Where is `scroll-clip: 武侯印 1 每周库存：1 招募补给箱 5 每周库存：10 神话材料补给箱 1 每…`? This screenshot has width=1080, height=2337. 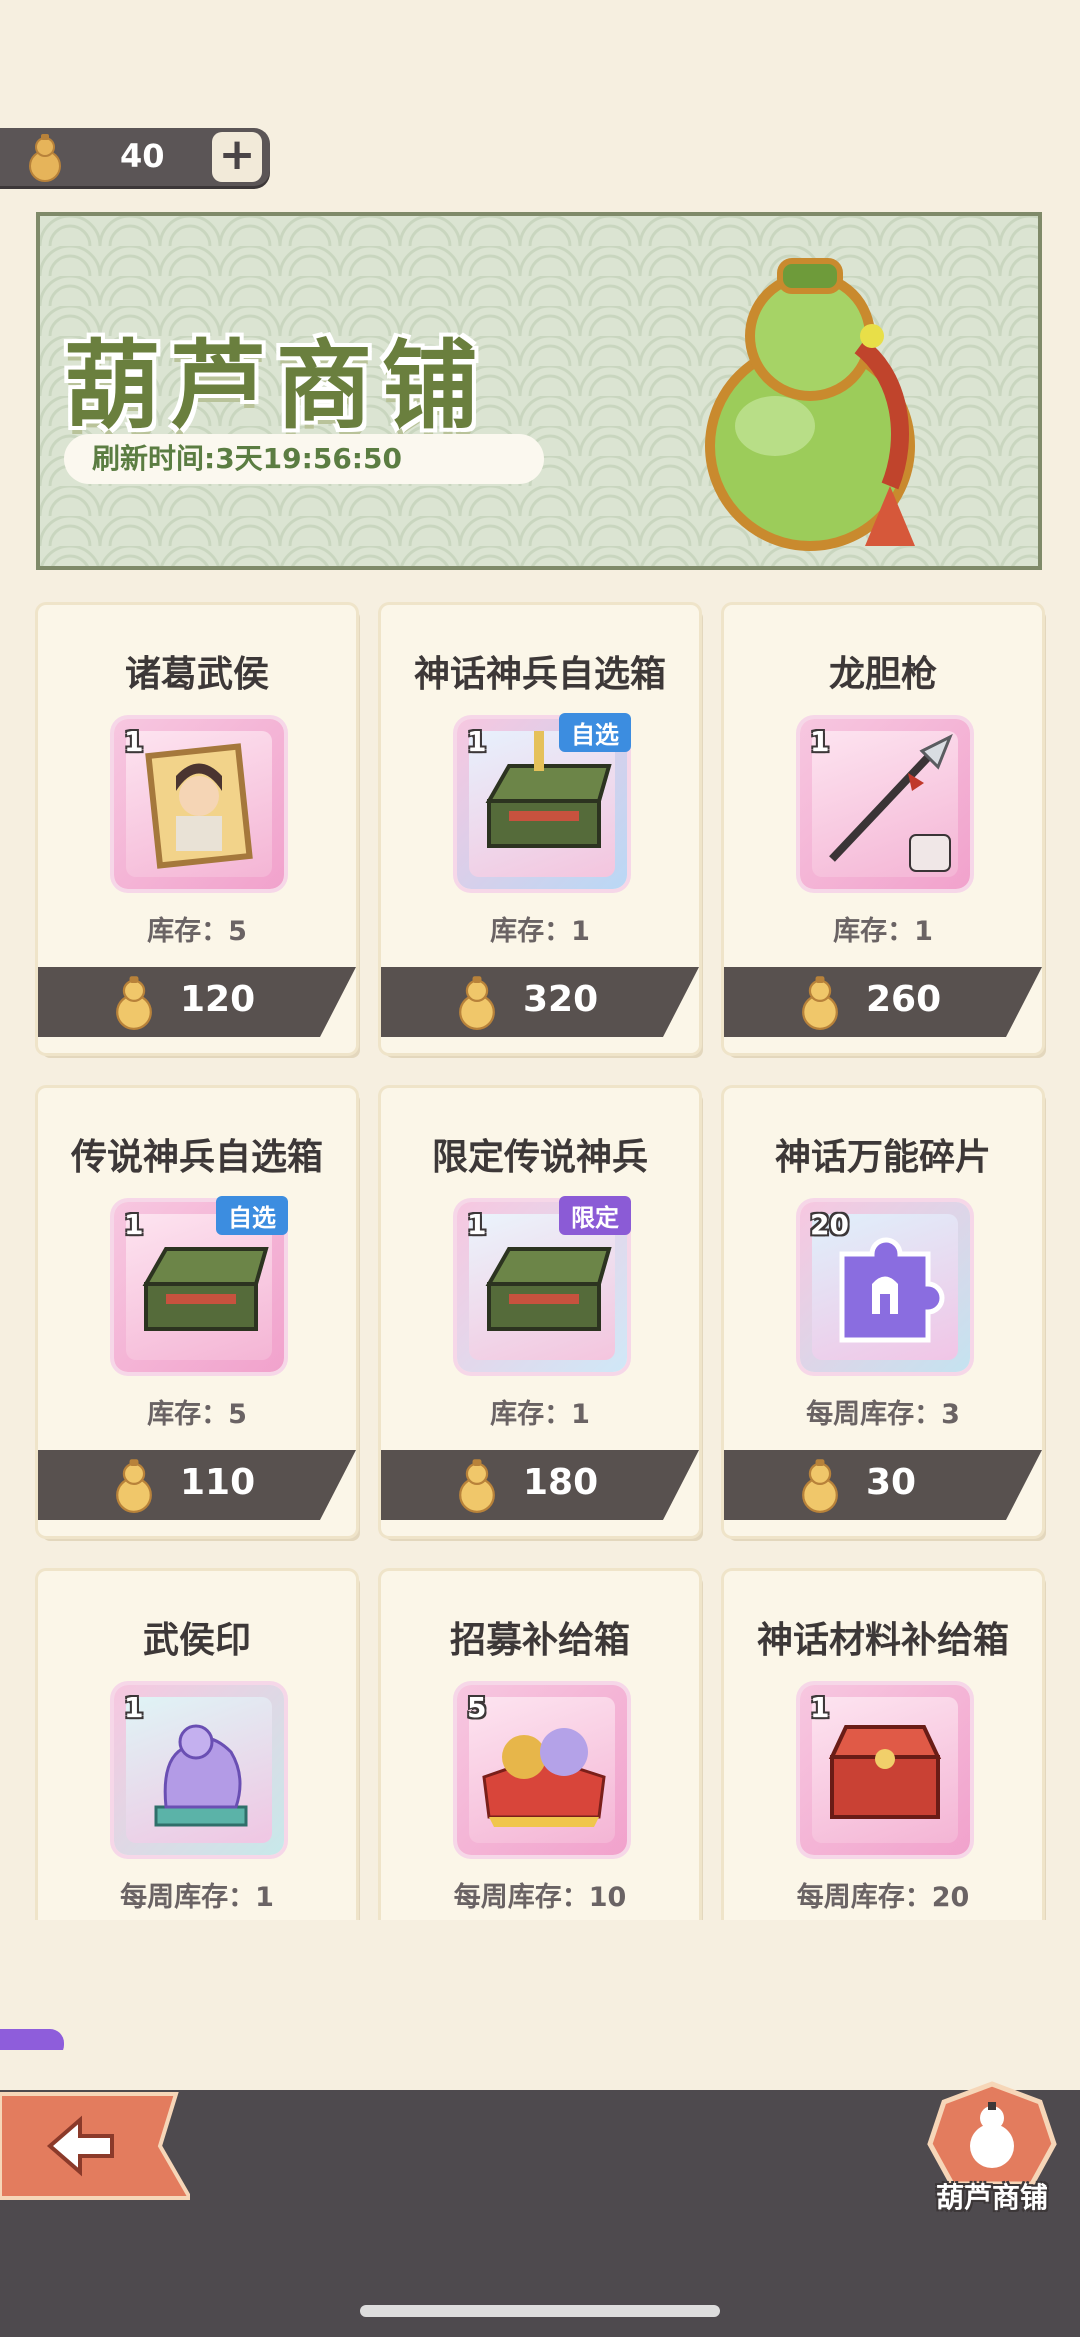 scroll-clip: 武侯印 1 每周库存：1 招募补给箱 5 每周库存：10 神话材料补给箱 1 每… is located at coordinates (540, 1740).